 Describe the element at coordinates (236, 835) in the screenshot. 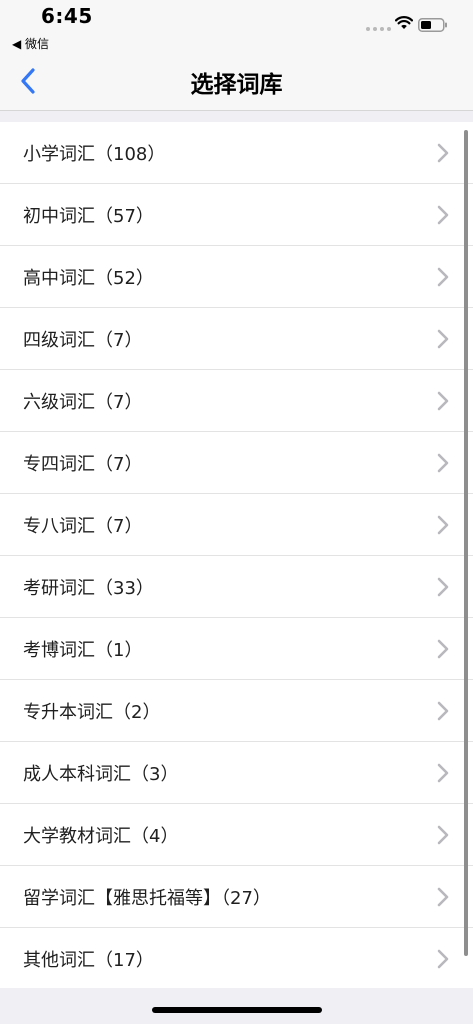

I see `list-item: 大学教材词汇（4）` at that location.